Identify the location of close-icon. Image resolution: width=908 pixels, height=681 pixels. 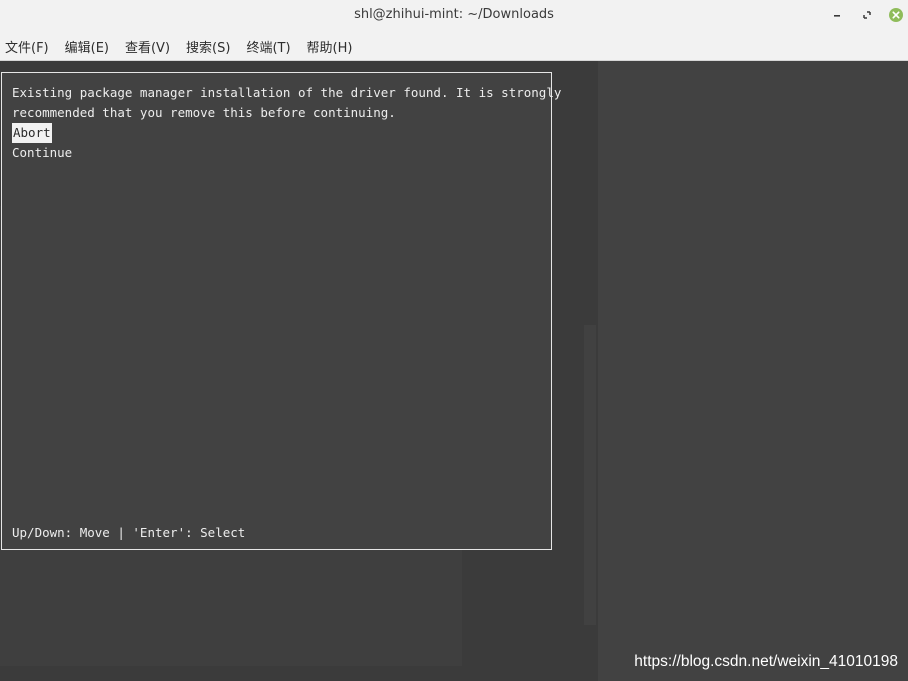
(896, 15).